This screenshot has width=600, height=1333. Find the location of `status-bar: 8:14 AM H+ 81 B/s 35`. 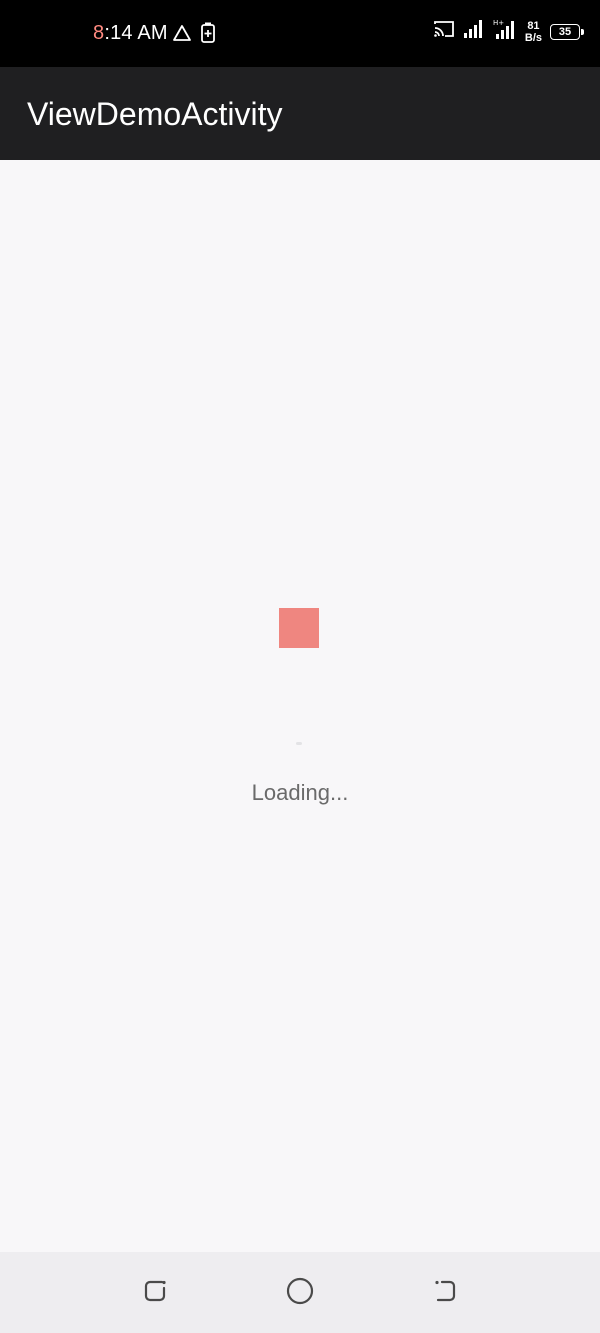

status-bar: 8:14 AM H+ 81 B/s 35 is located at coordinates (300, 33).